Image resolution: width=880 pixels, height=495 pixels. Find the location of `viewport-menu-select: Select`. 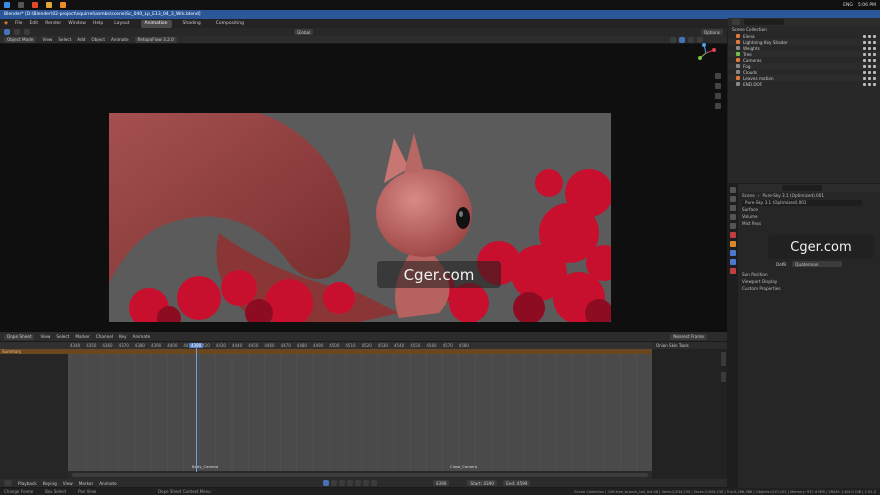

viewport-menu-select: Select is located at coordinates (64, 39).